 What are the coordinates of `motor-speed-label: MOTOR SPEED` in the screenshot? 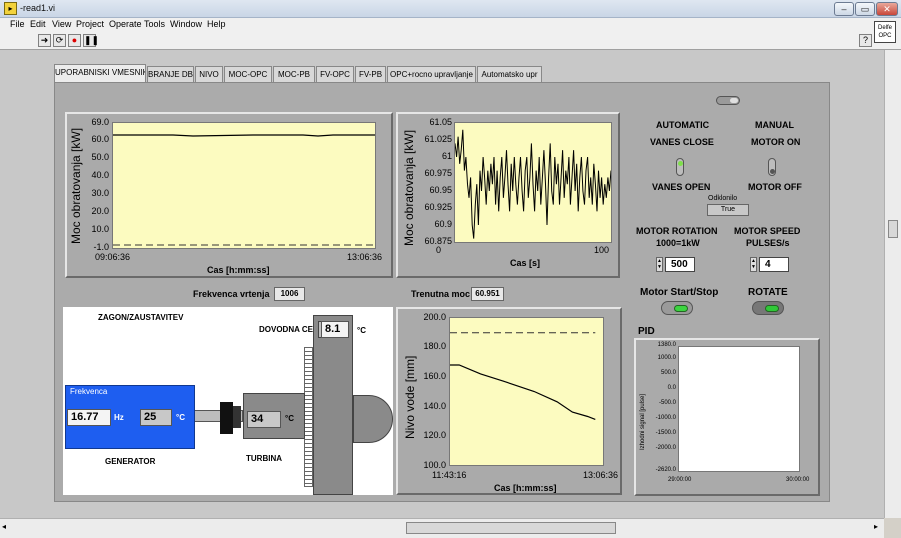 It's located at (767, 231).